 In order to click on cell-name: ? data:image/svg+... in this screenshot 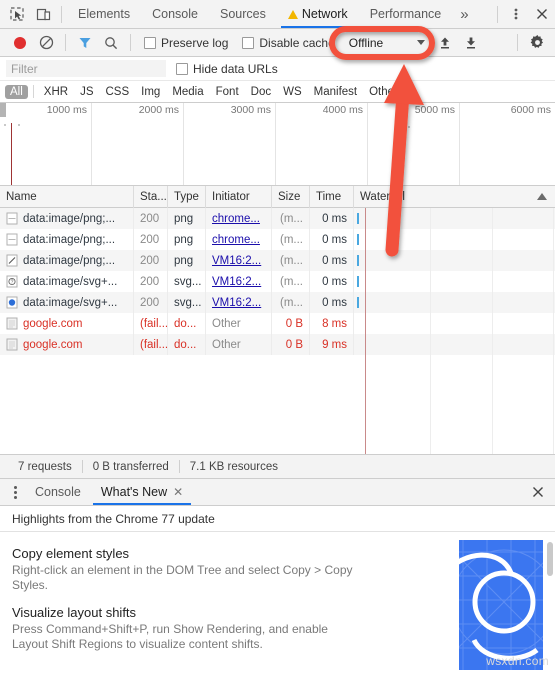, I will do `click(67, 281)`.